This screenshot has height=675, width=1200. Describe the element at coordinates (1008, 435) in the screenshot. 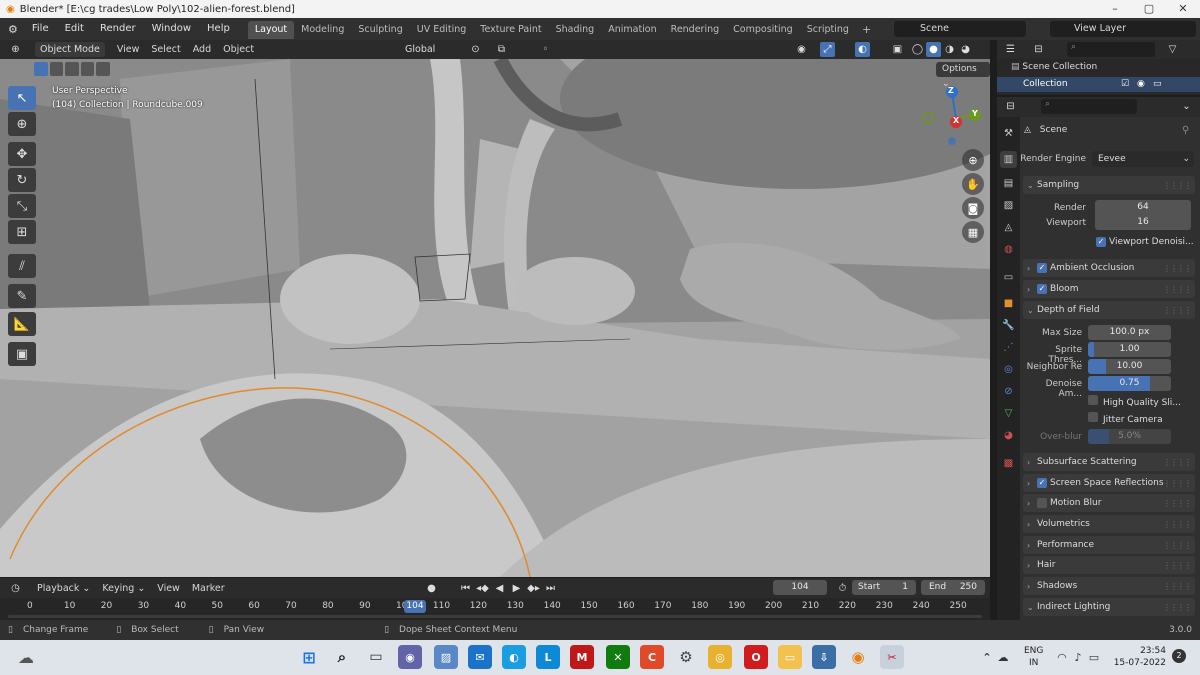

I see `material-tab-icon: ◕` at that location.